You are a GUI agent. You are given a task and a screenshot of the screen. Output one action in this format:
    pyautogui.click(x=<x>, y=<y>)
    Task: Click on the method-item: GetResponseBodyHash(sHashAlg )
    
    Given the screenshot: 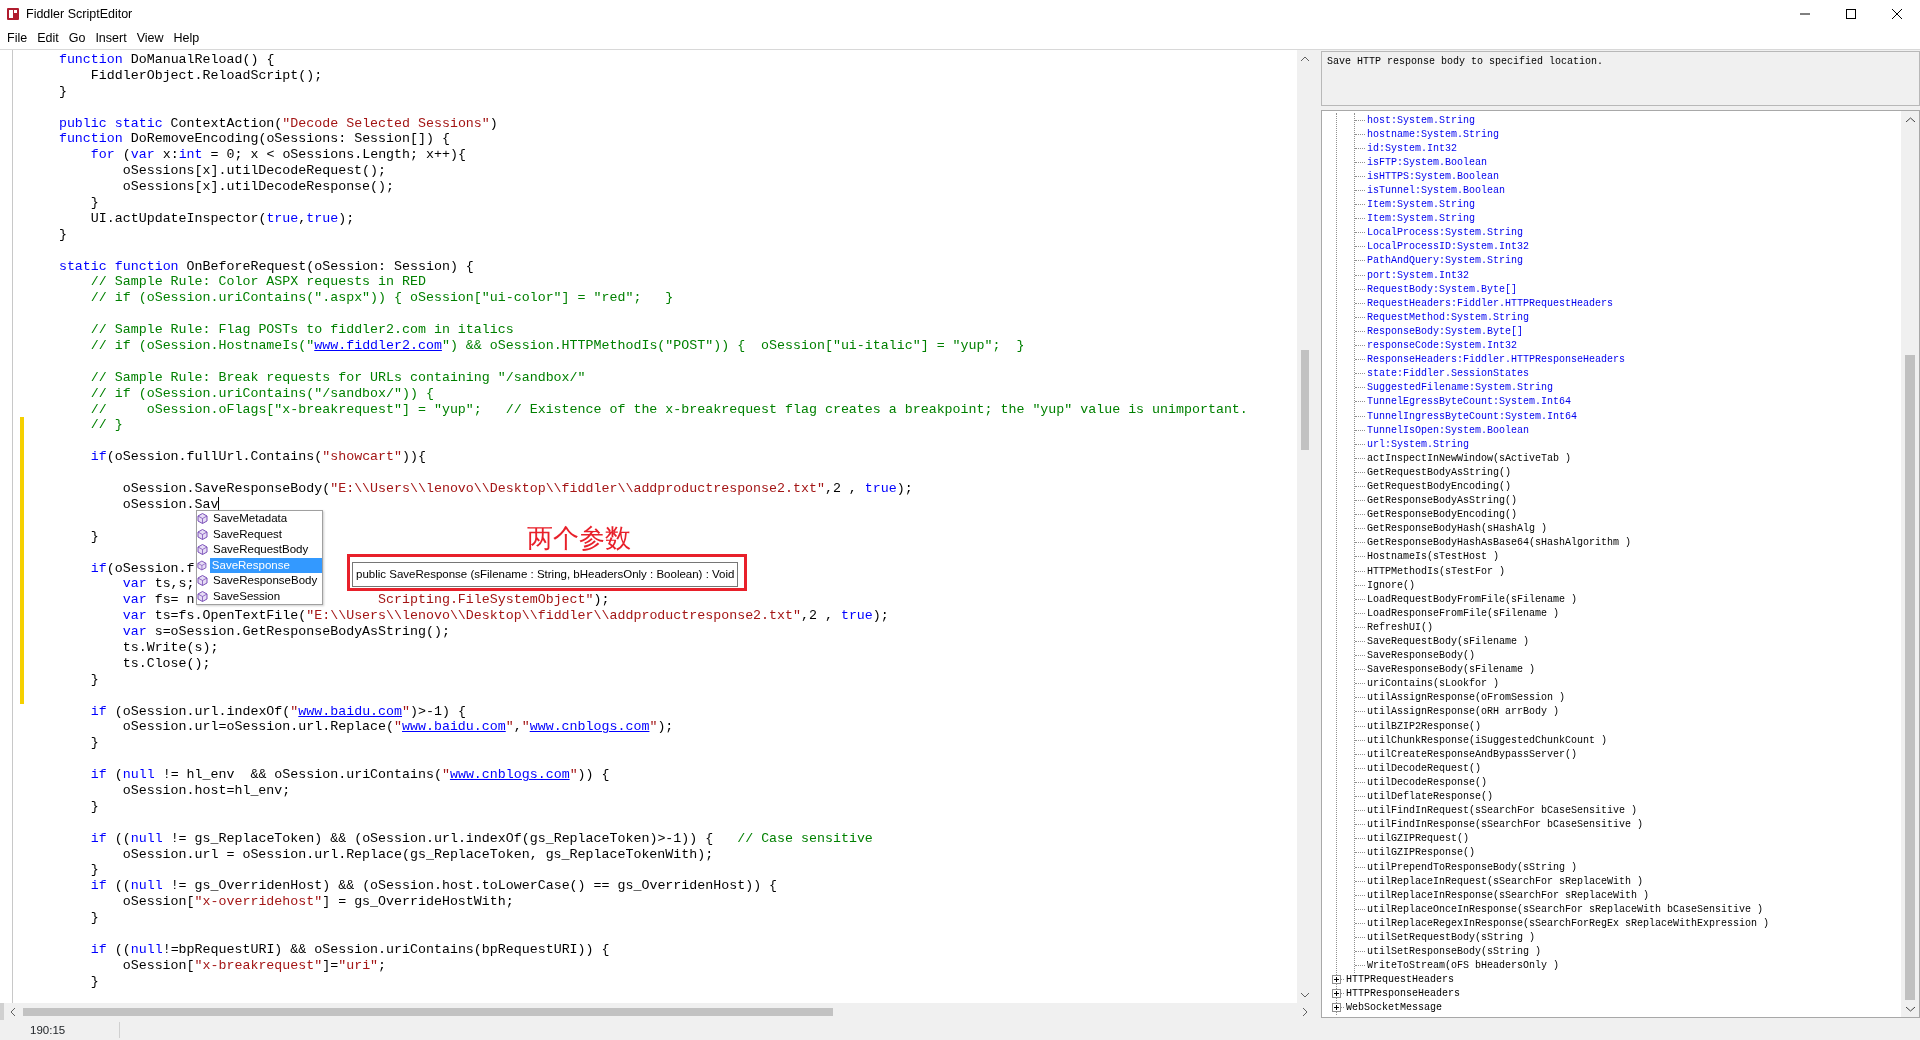 What is the action you would take?
    pyautogui.click(x=1457, y=529)
    